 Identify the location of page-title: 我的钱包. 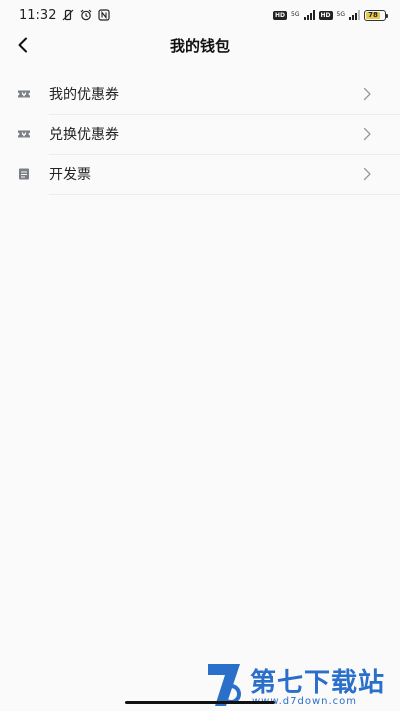
(199, 45).